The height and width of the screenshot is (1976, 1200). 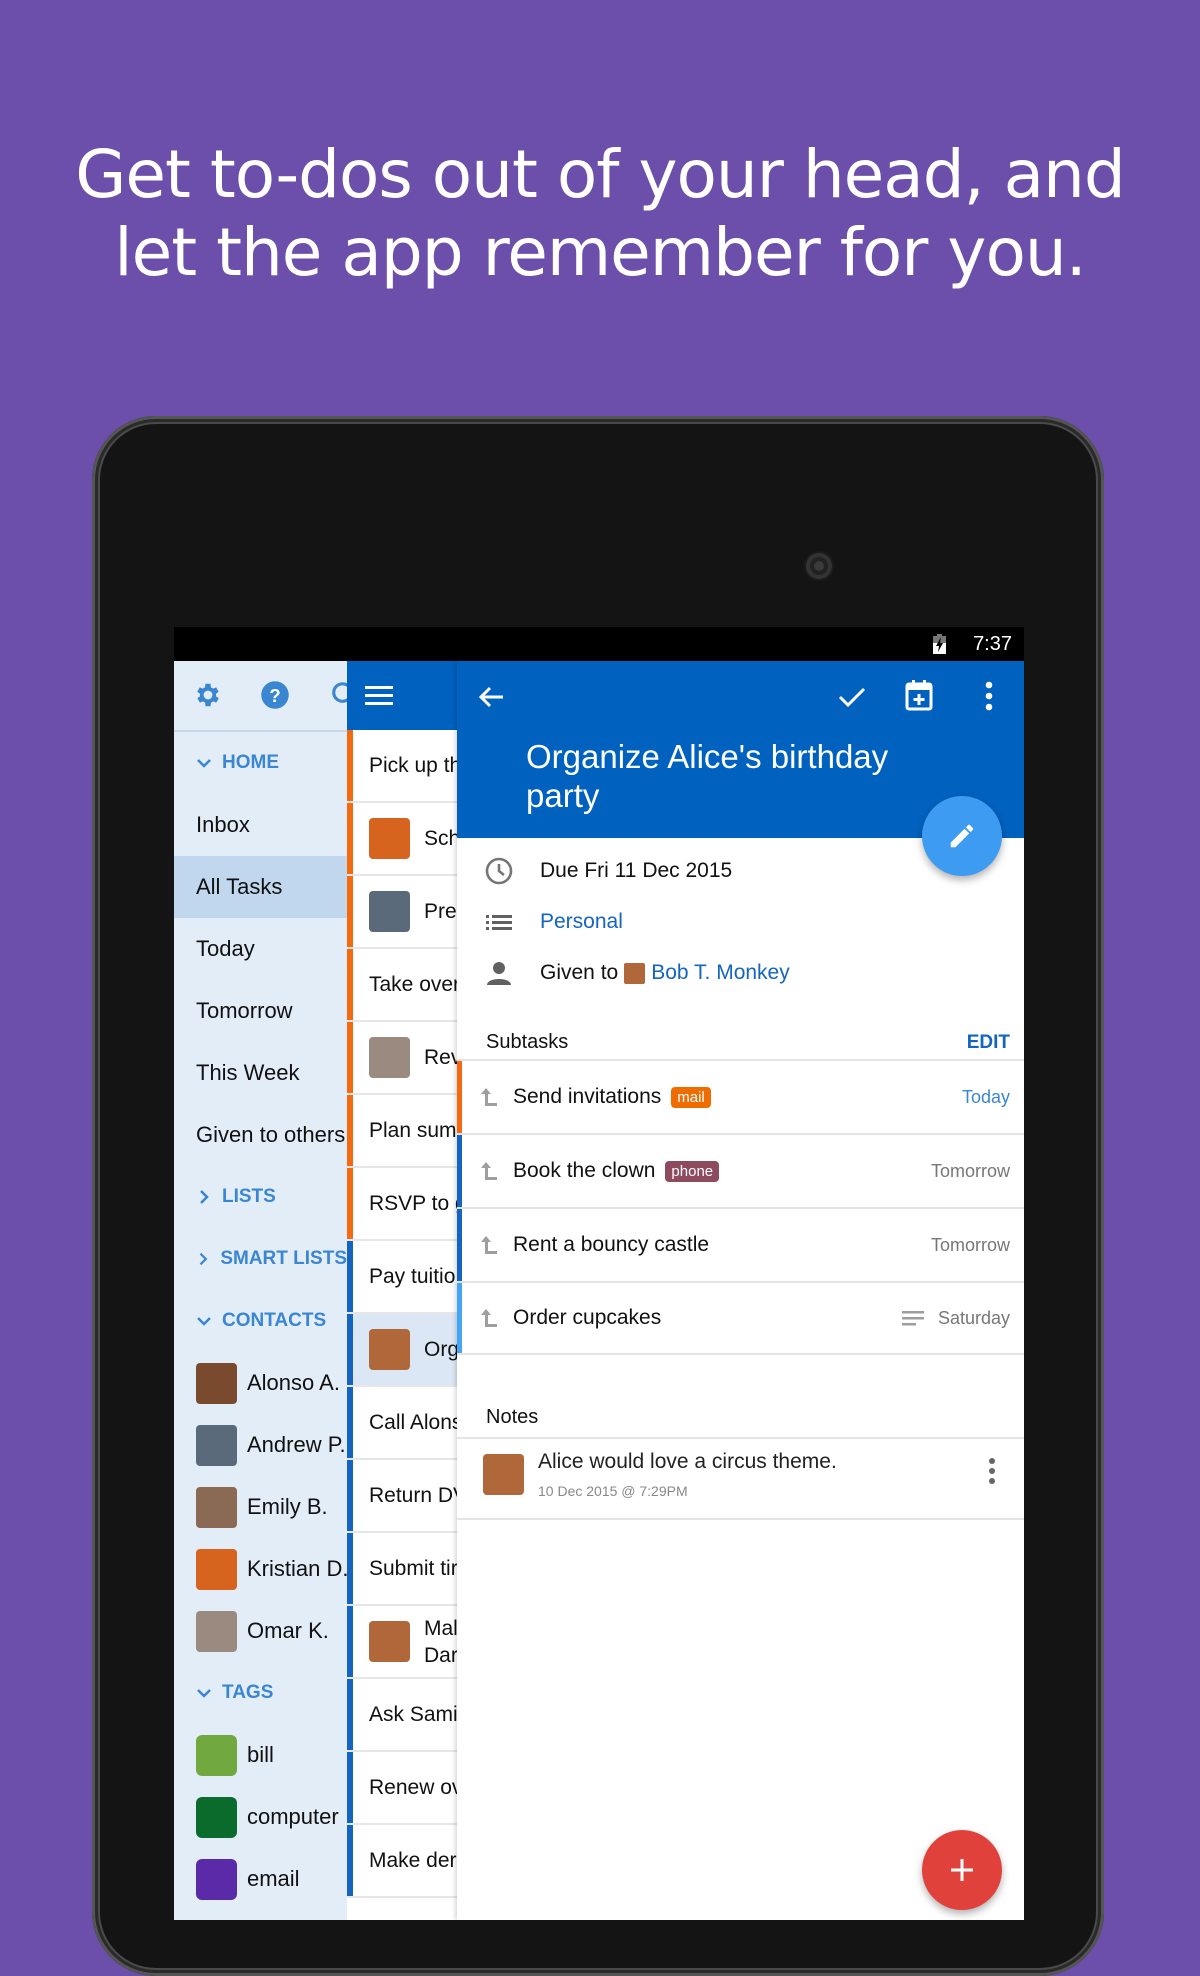 What do you see at coordinates (379, 696) in the screenshot?
I see `hamburger-menu-icon` at bounding box center [379, 696].